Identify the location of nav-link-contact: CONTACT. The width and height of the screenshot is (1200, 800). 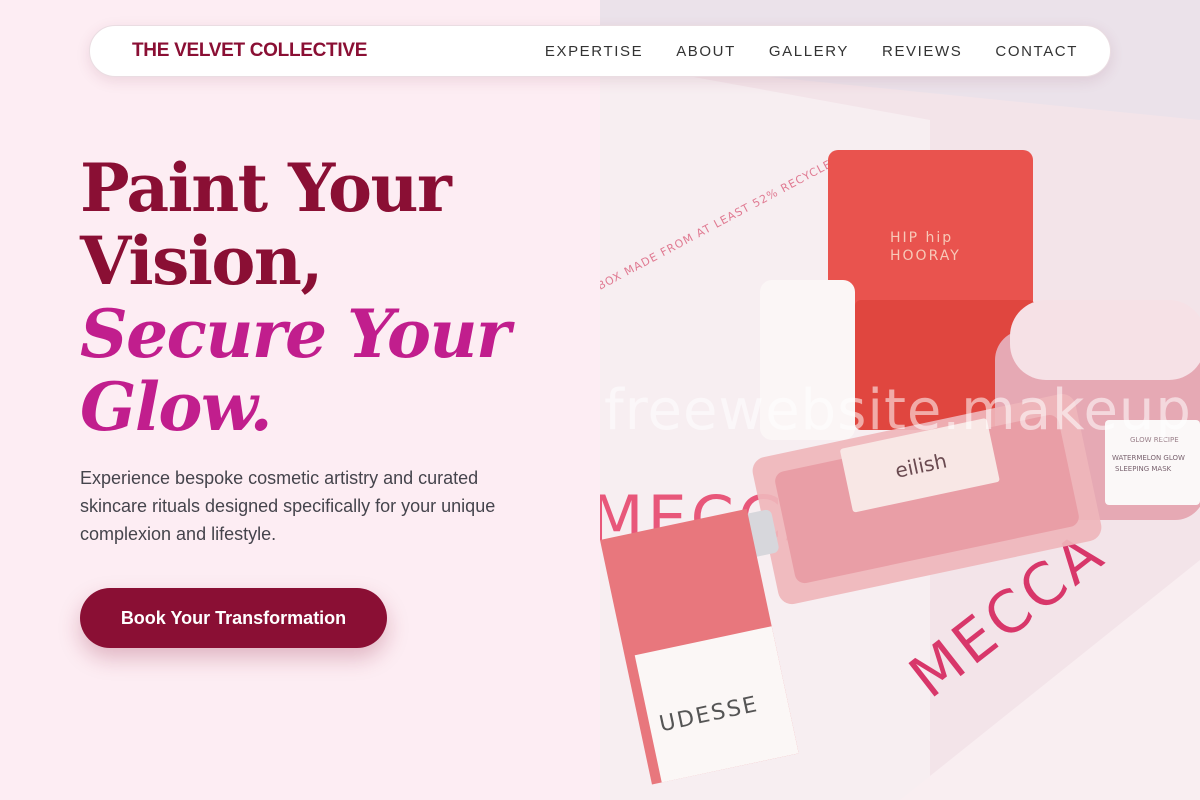
(1036, 51).